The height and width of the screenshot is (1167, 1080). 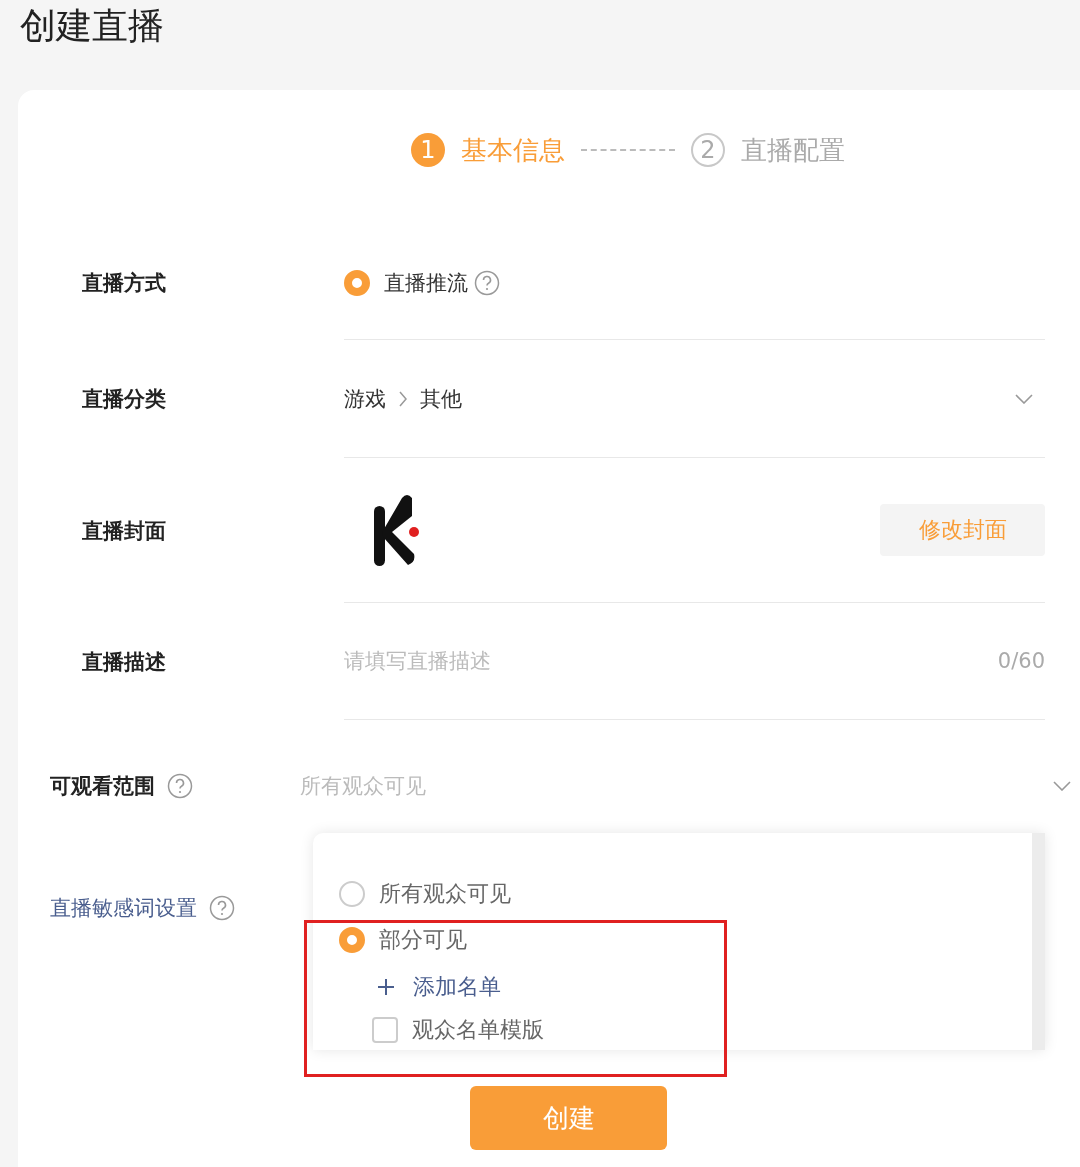 What do you see at coordinates (363, 786) in the screenshot?
I see `visibility-select: 所有观众可见` at bounding box center [363, 786].